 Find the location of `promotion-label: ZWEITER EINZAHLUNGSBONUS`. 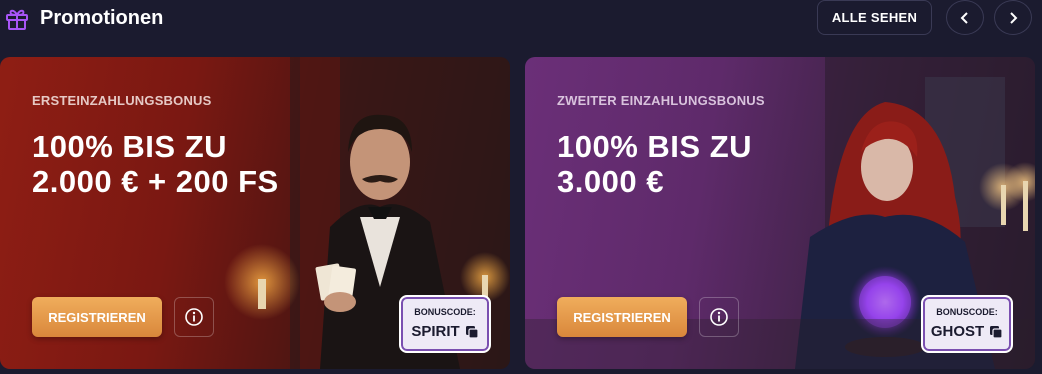

promotion-label: ZWEITER EINZAHLUNGSBONUS is located at coordinates (661, 100).